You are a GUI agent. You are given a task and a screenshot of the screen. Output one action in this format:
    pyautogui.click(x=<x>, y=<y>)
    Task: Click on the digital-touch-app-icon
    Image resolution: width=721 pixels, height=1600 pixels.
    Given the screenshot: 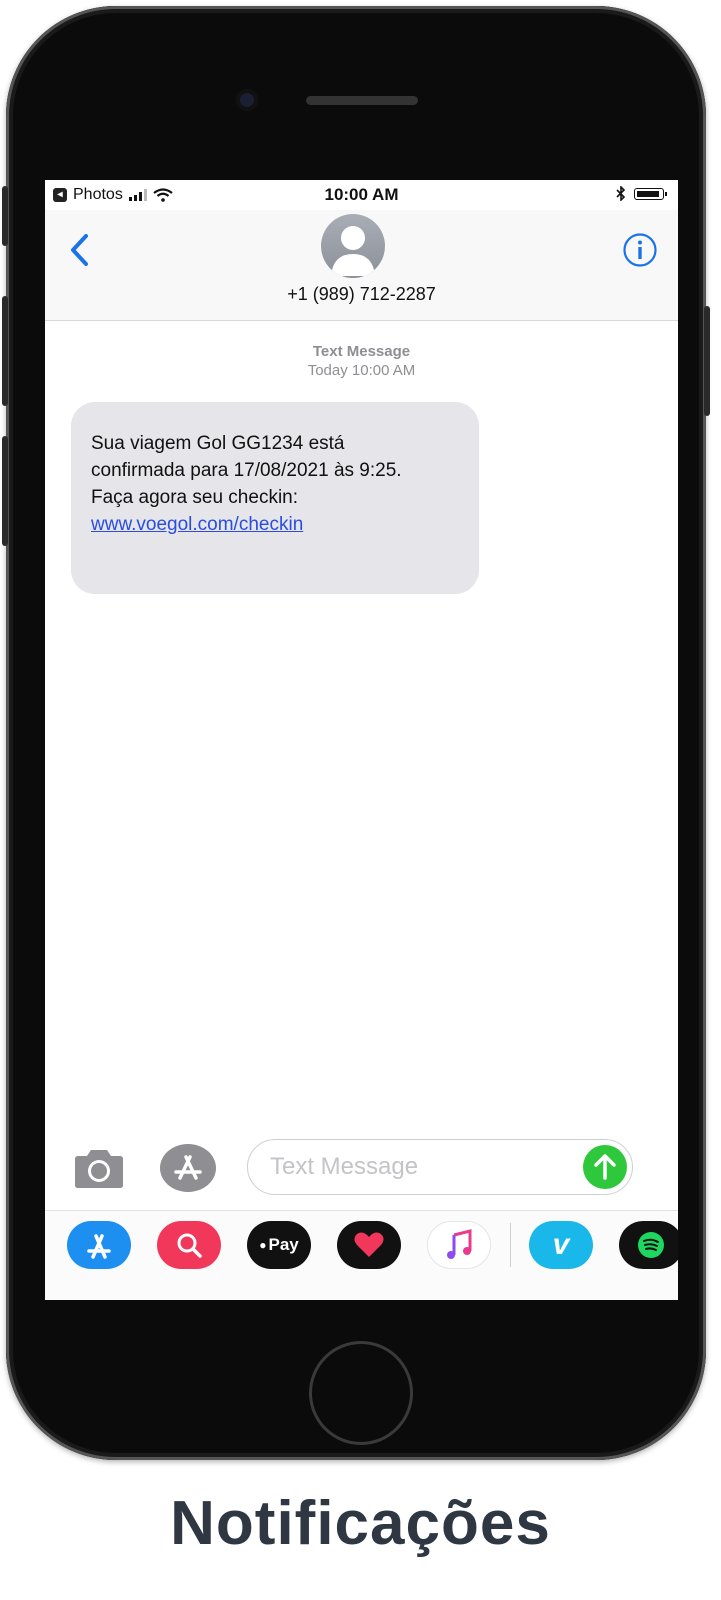 What is the action you would take?
    pyautogui.click(x=369, y=1245)
    